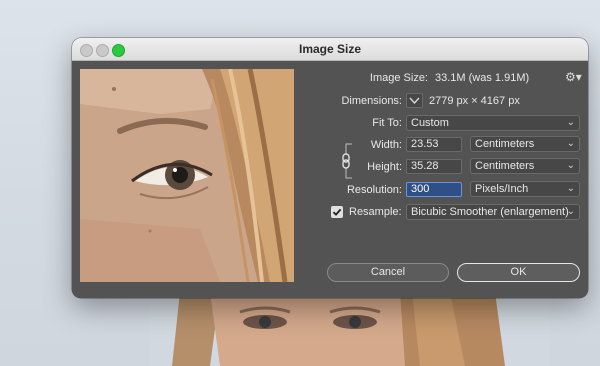 The width and height of the screenshot is (600, 366). I want to click on resample-checkbox, so click(337, 212).